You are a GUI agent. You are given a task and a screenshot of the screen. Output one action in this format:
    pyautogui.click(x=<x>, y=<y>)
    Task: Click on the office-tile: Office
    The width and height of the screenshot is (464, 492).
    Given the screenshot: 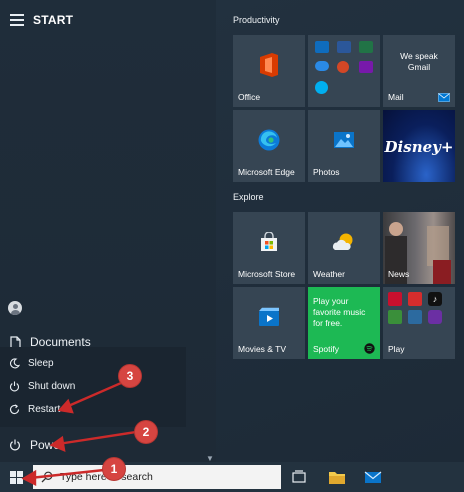 What is the action you would take?
    pyautogui.click(x=269, y=71)
    